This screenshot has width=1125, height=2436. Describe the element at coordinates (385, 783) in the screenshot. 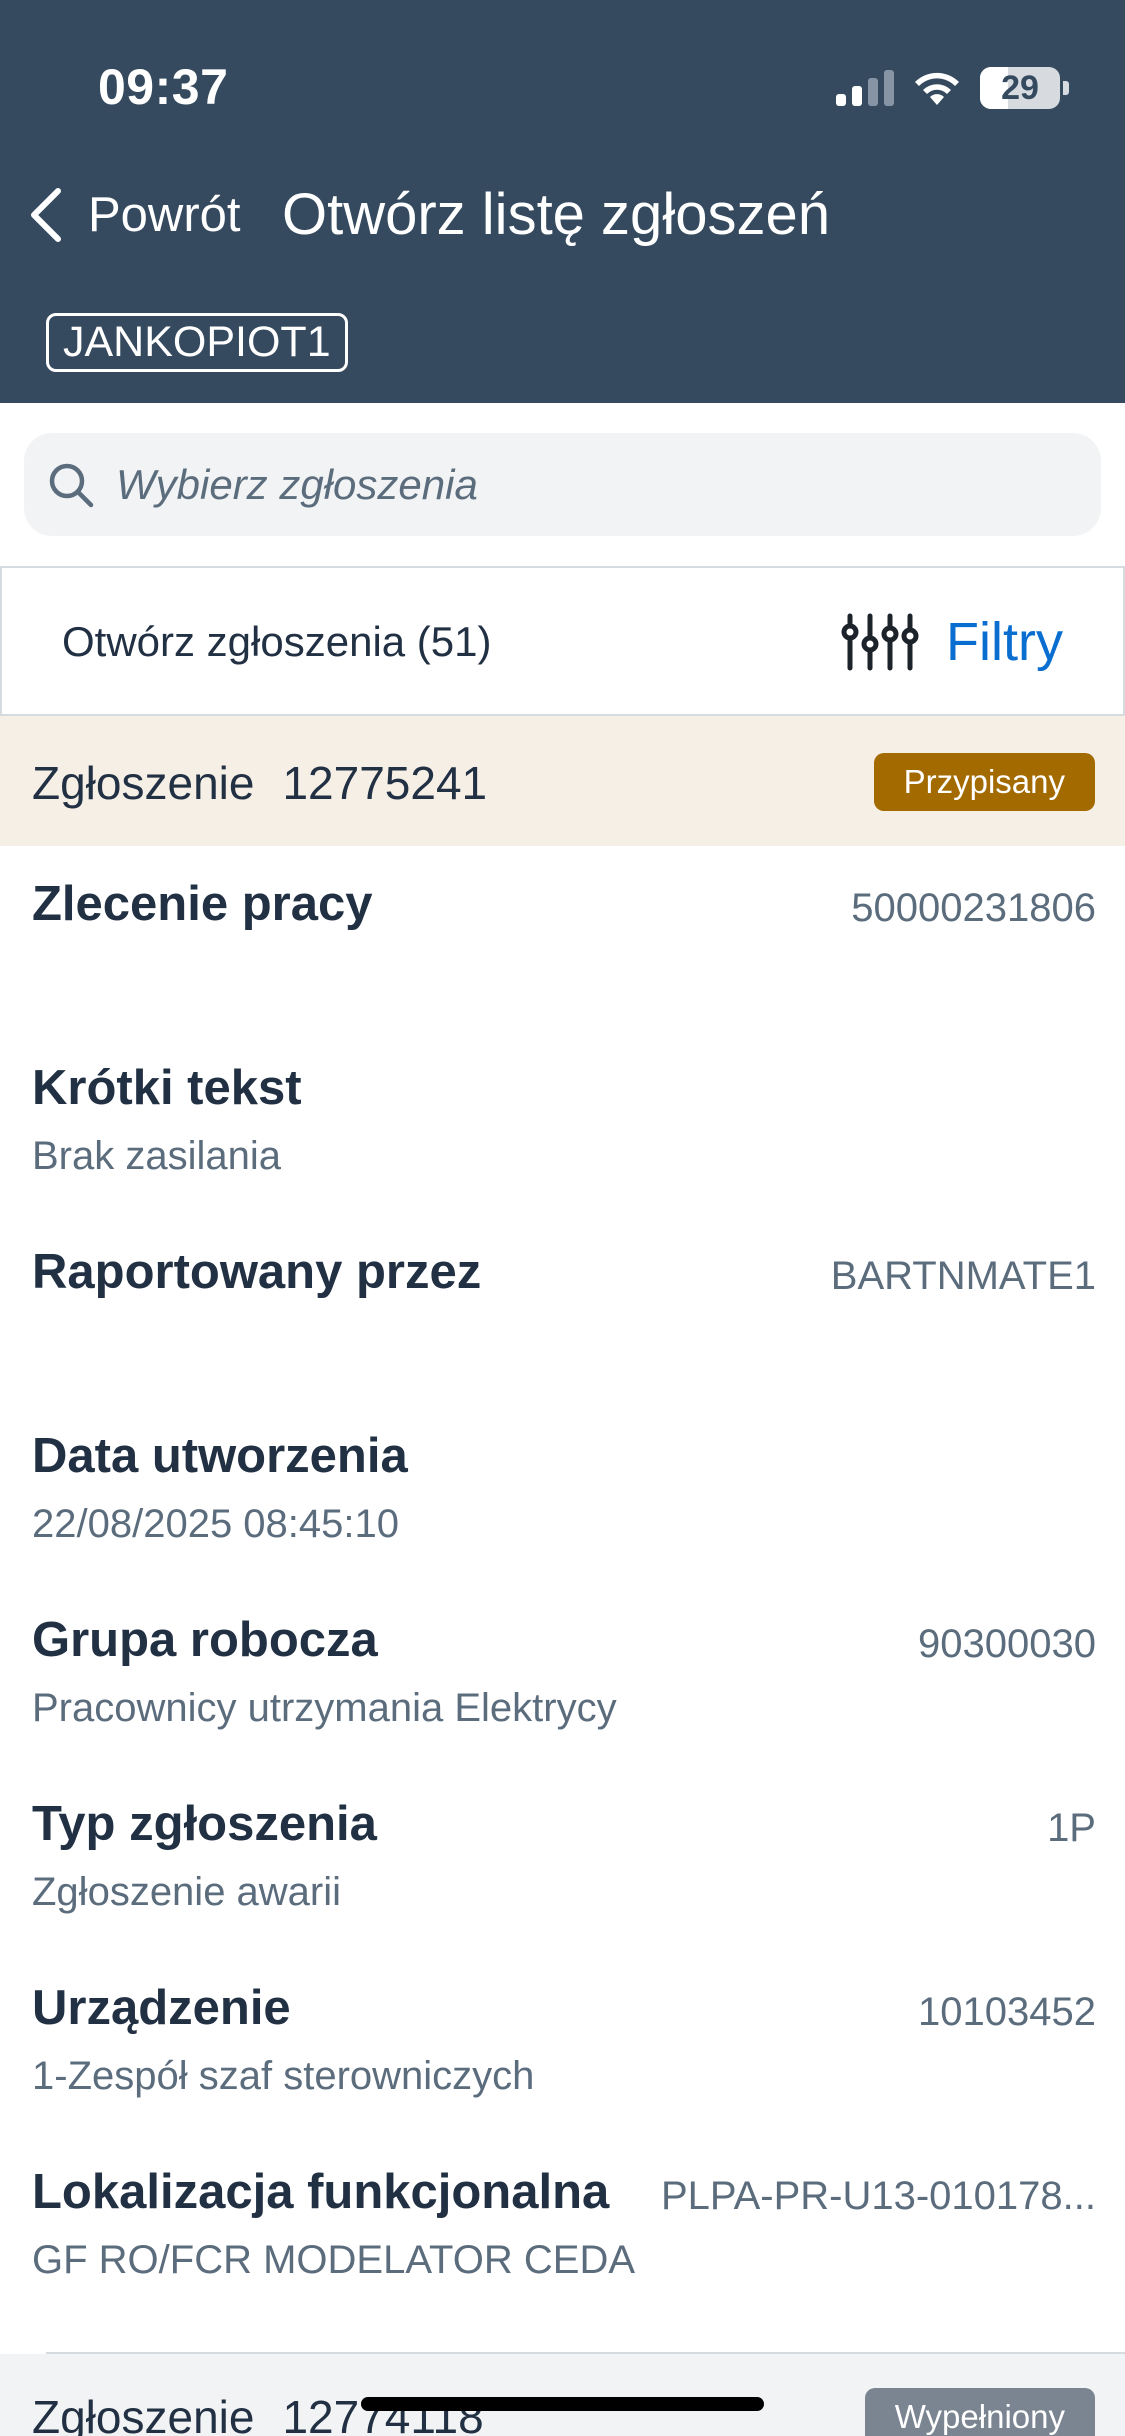

I see `notification-number: 12775241` at that location.